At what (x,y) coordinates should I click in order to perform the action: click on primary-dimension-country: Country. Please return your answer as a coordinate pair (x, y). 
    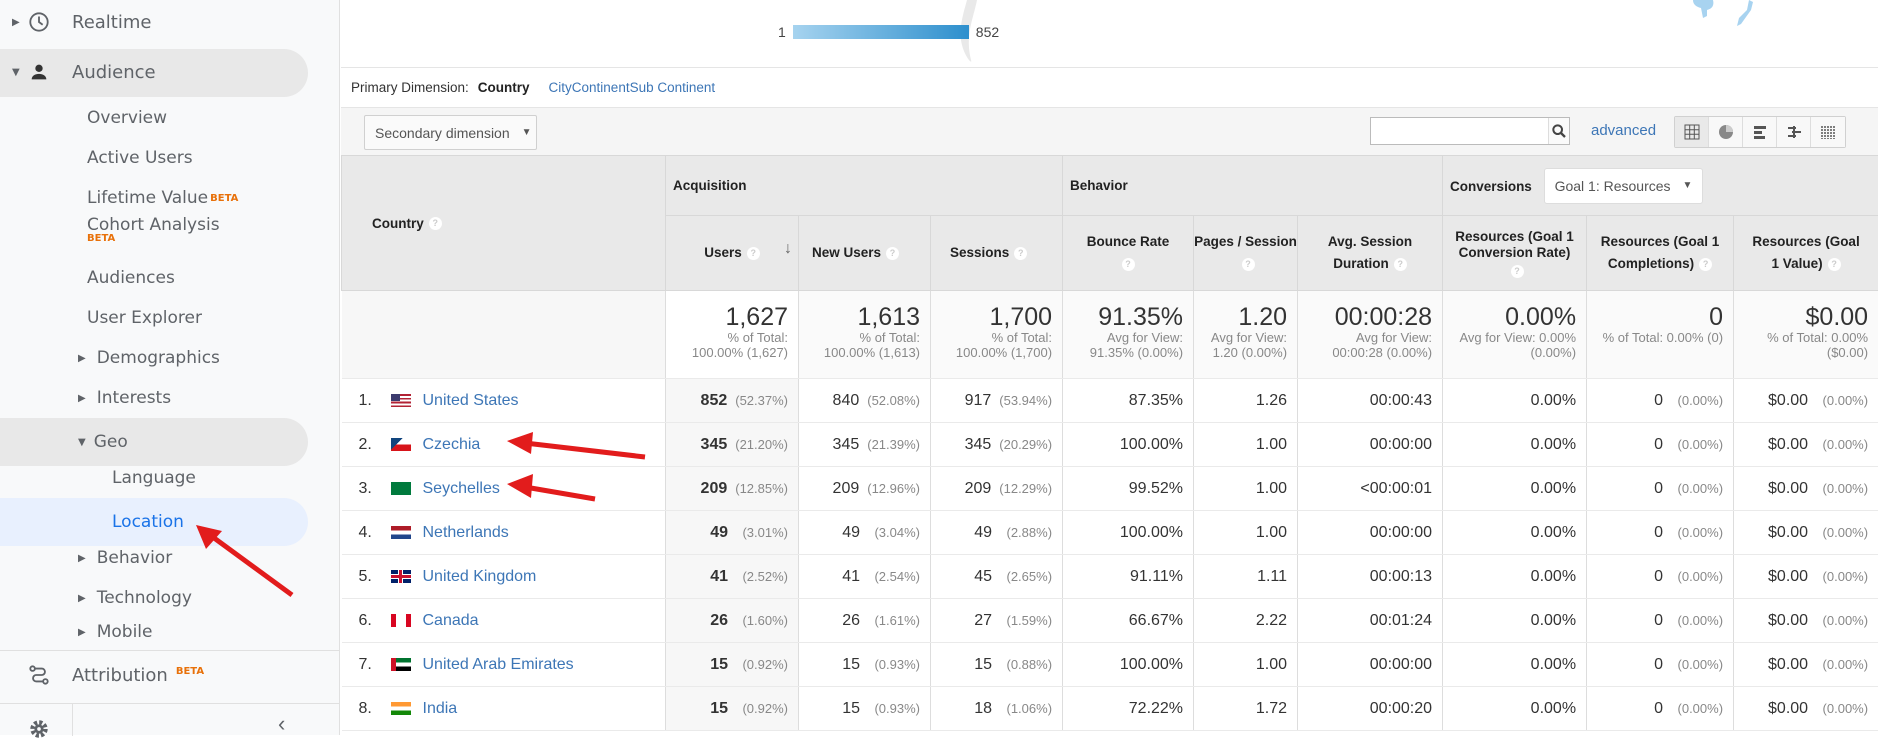
    Looking at the image, I should click on (504, 87).